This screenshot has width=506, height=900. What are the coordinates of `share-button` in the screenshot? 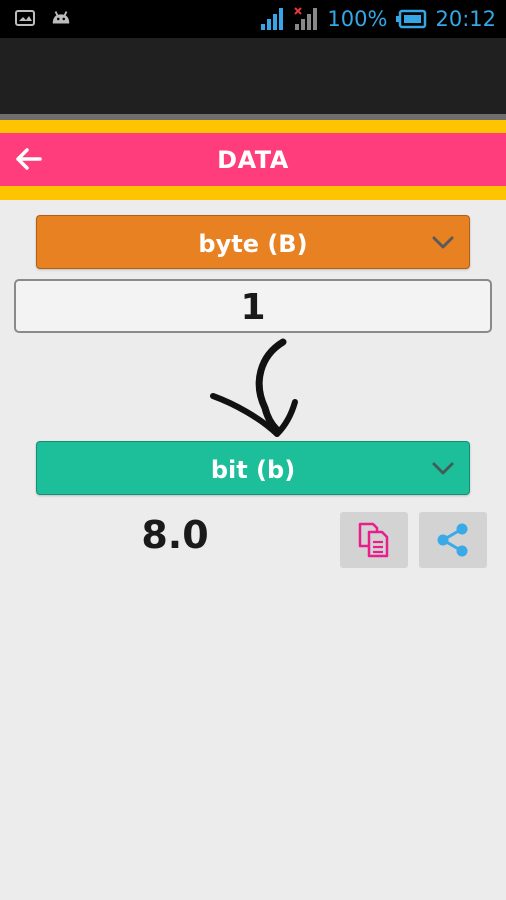 It's located at (453, 540).